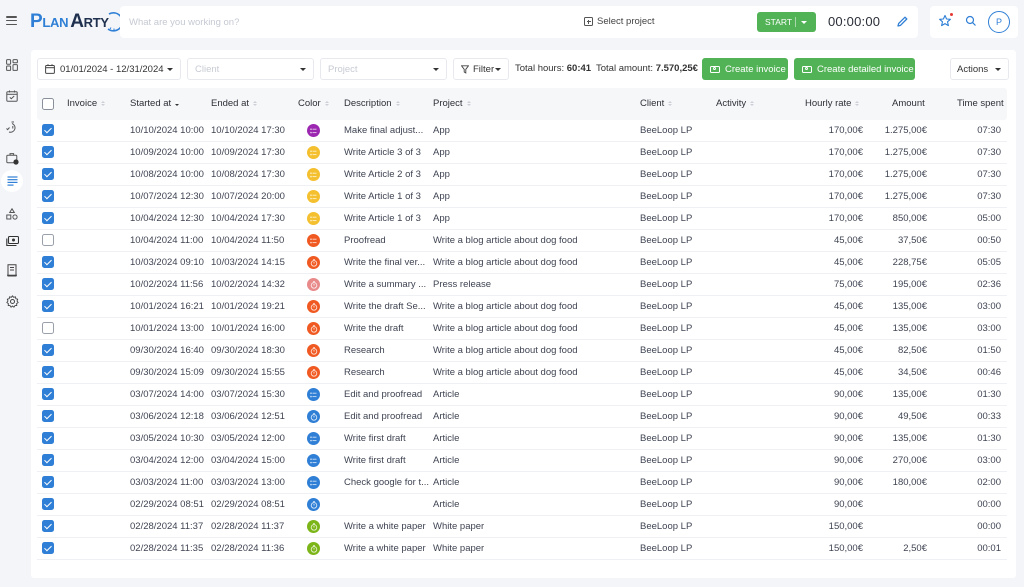  I want to click on start-button: START, so click(786, 22).